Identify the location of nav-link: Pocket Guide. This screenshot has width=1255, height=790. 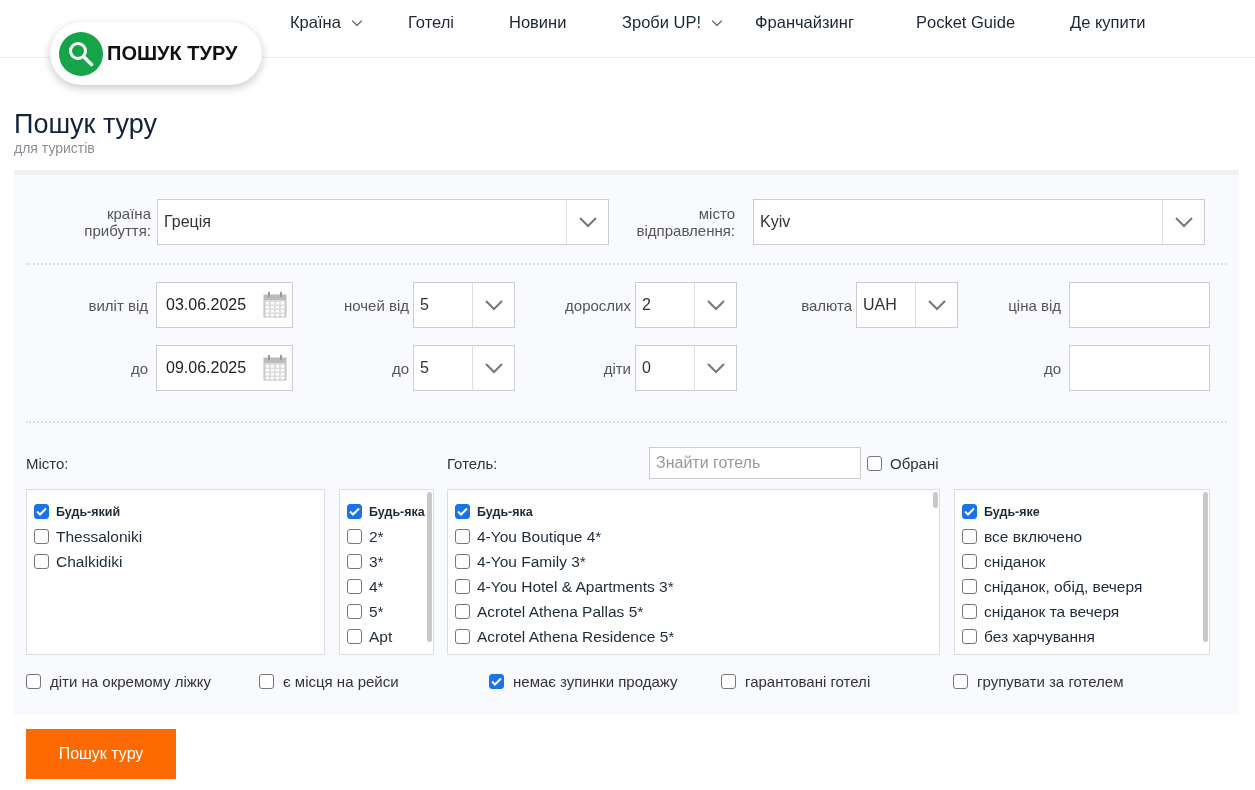
(993, 22).